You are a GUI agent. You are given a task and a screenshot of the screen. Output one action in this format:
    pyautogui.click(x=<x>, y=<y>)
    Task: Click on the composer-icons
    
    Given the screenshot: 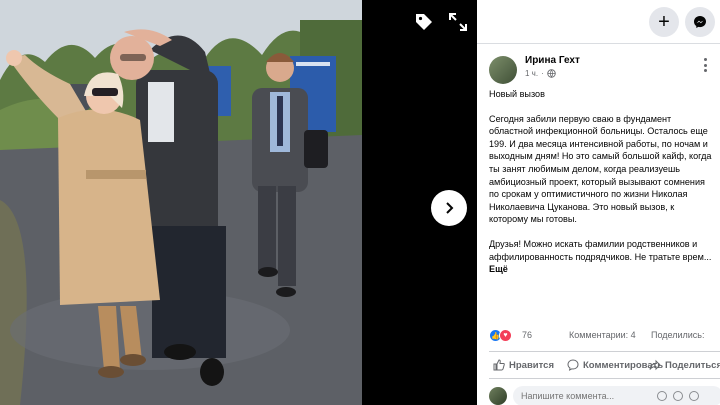 What is the action you would take?
    pyautogui.click(x=678, y=396)
    